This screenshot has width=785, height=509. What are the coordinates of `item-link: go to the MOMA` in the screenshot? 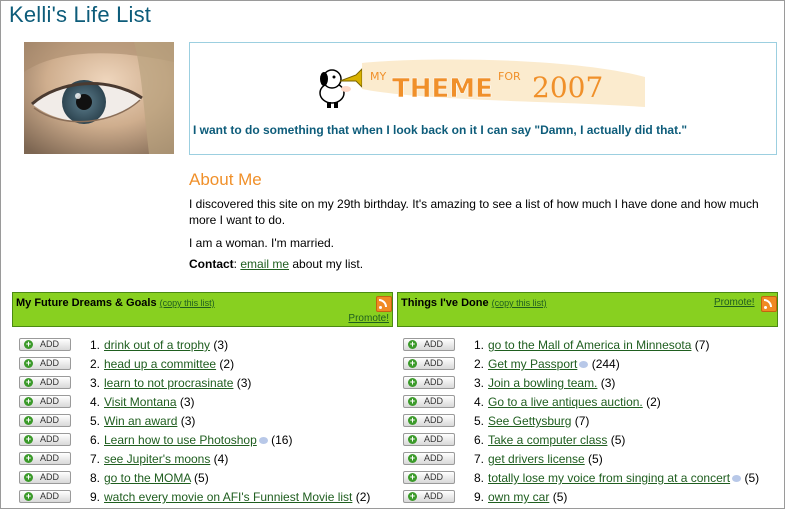 It's located at (147, 478).